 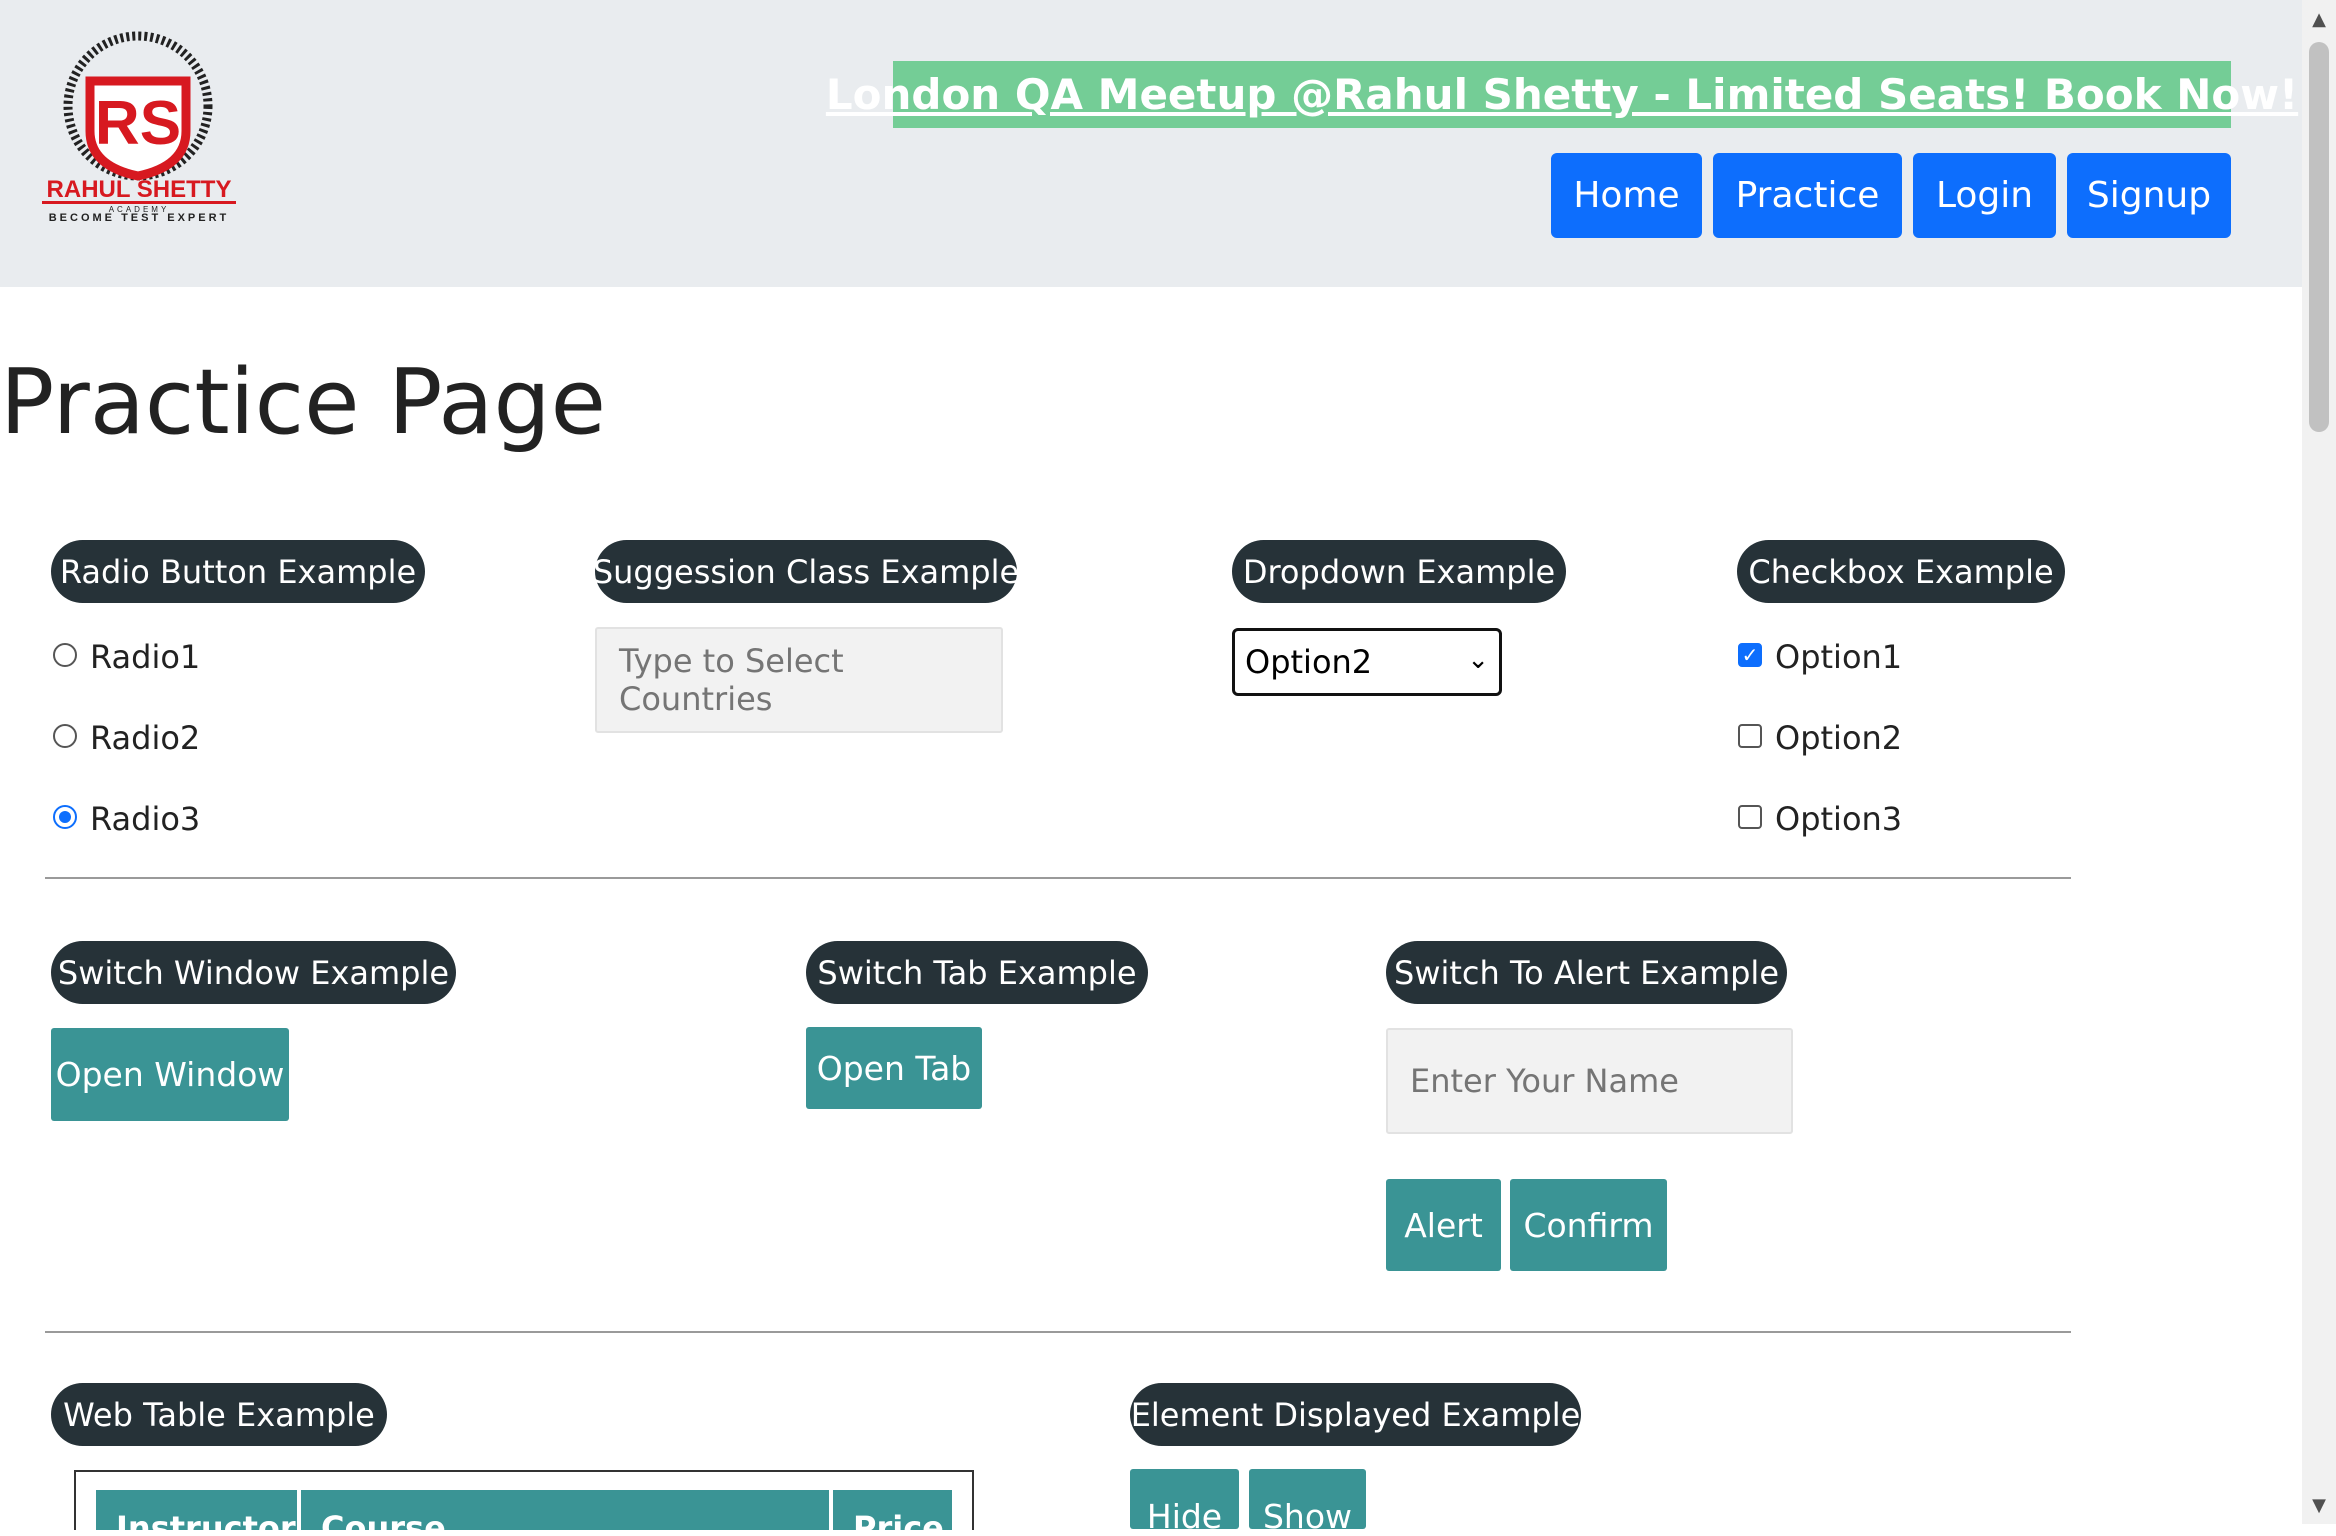 What do you see at coordinates (806, 571) in the screenshot?
I see `suggestion-example-legend: Suggession Class Example` at bounding box center [806, 571].